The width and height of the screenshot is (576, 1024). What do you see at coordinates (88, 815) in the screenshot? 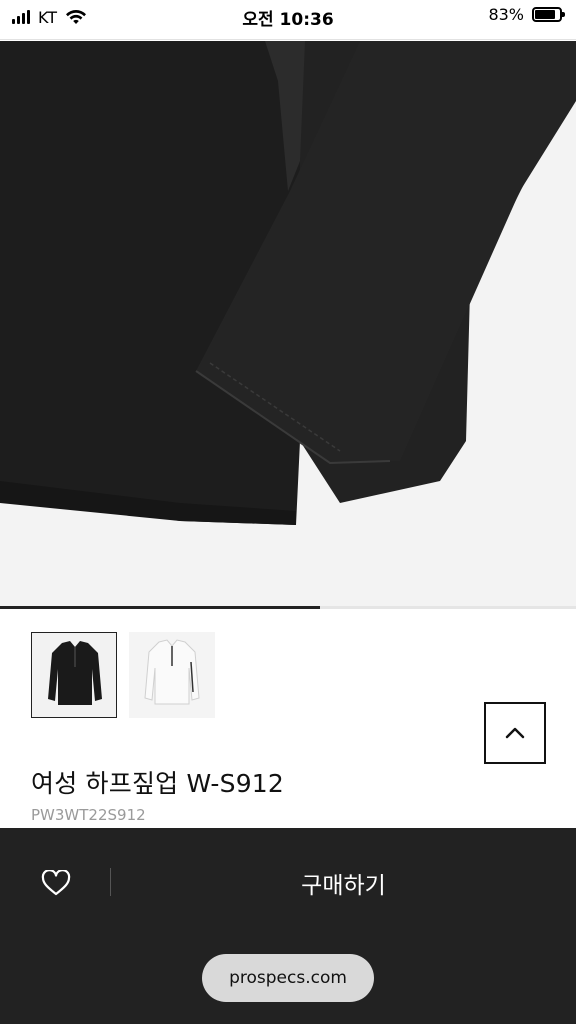
I see `product-code: PW3WT22S912` at bounding box center [88, 815].